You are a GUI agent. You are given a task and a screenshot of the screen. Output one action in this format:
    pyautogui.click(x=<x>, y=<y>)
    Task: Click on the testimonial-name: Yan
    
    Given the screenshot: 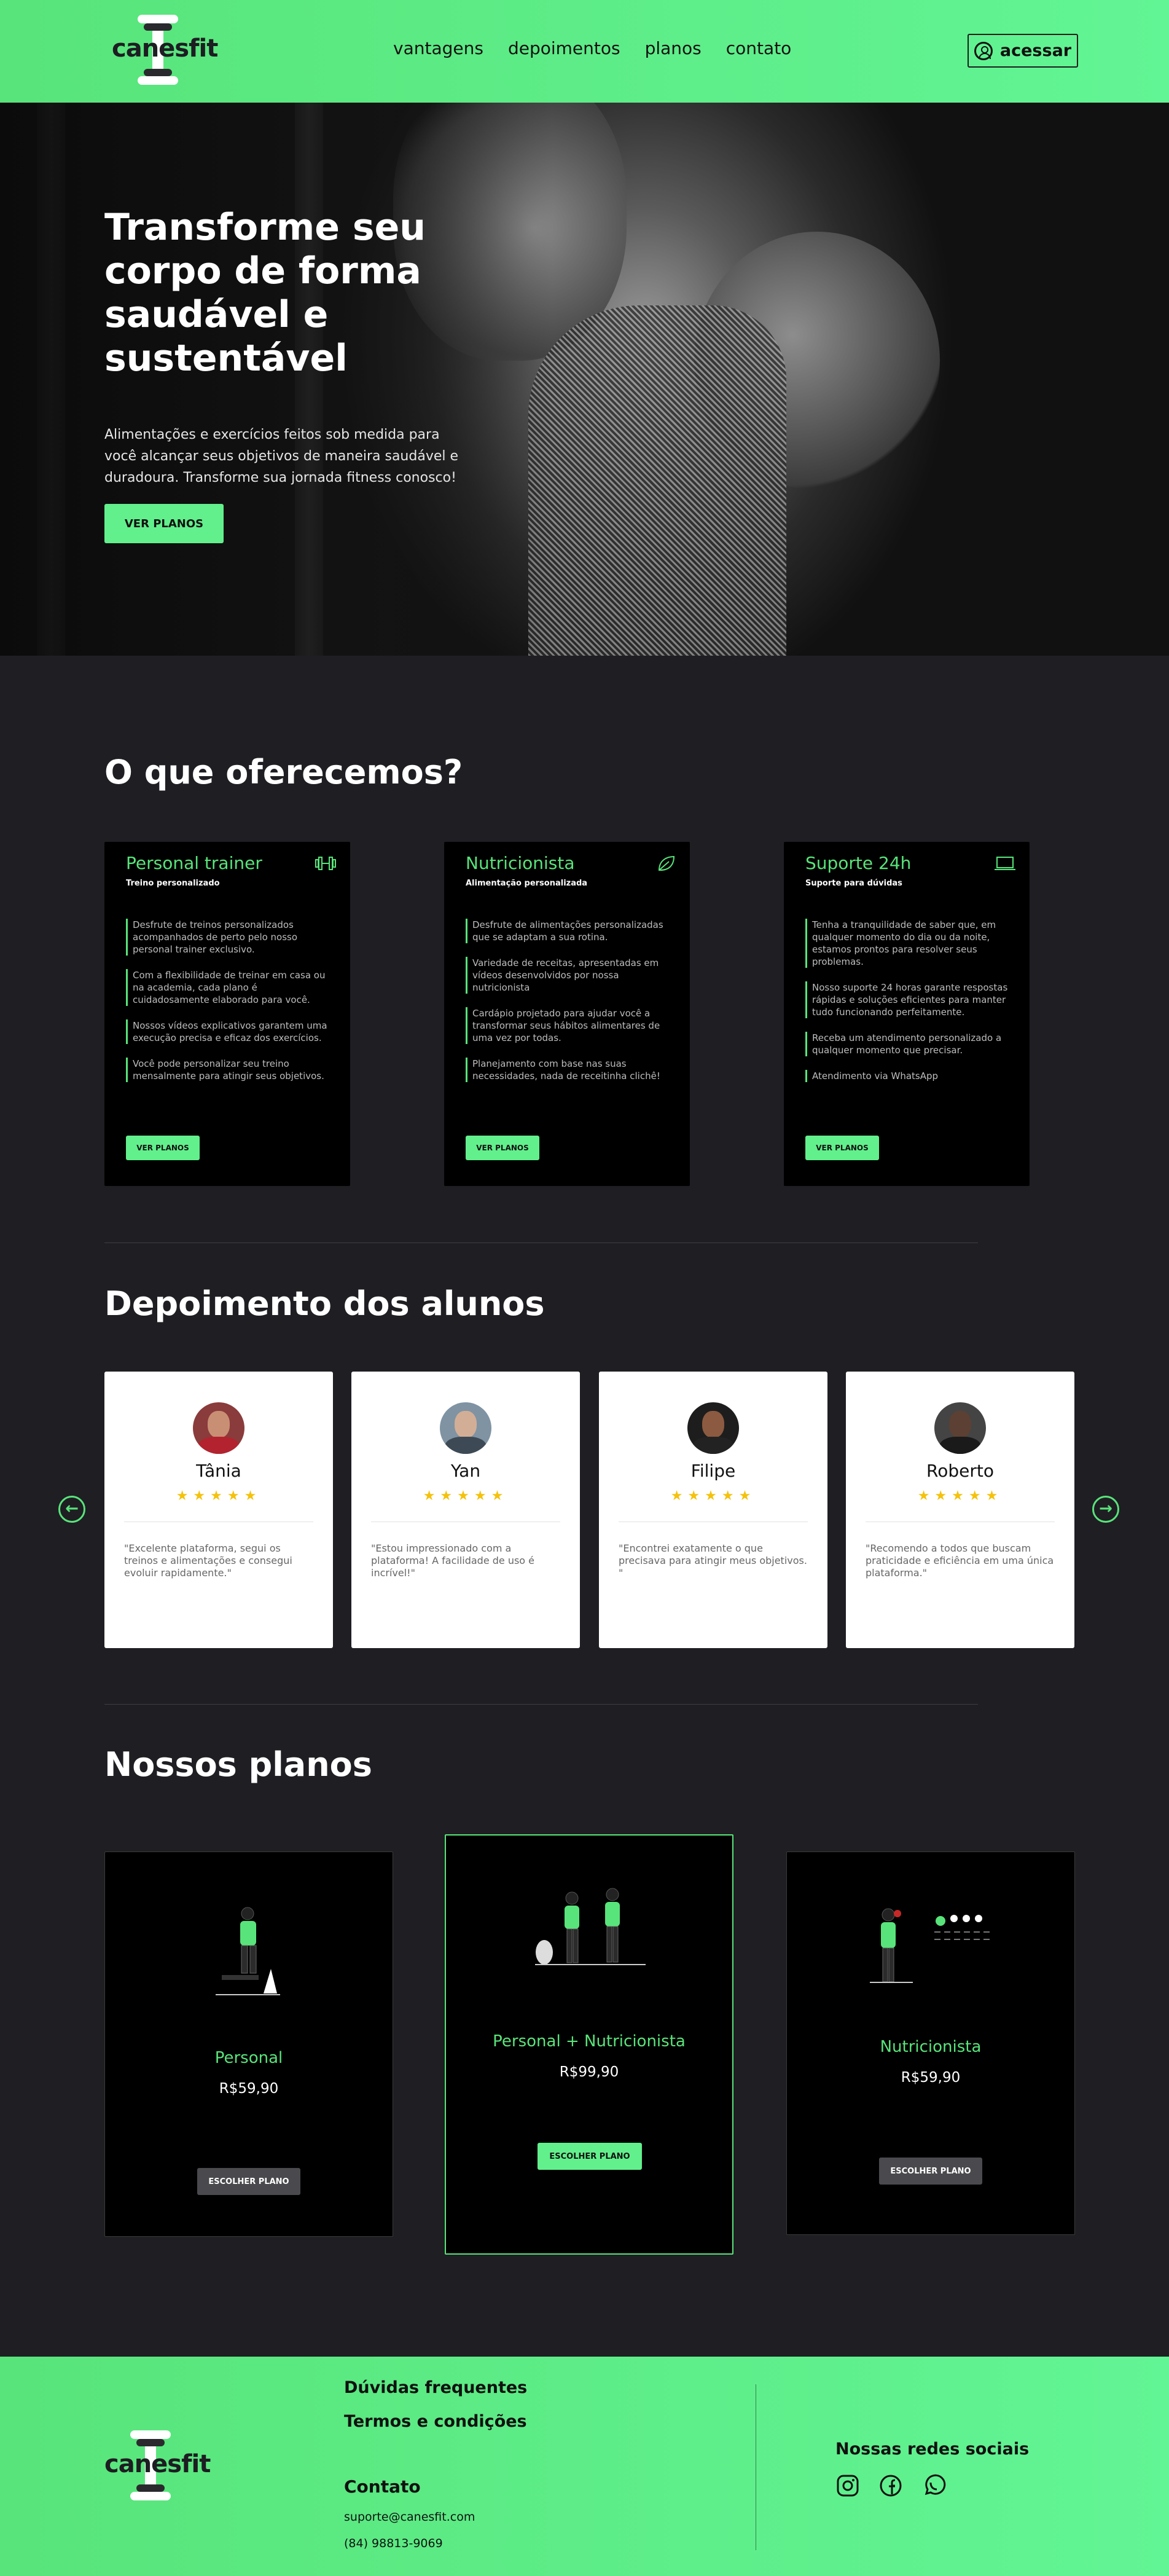 What is the action you would take?
    pyautogui.click(x=465, y=1471)
    